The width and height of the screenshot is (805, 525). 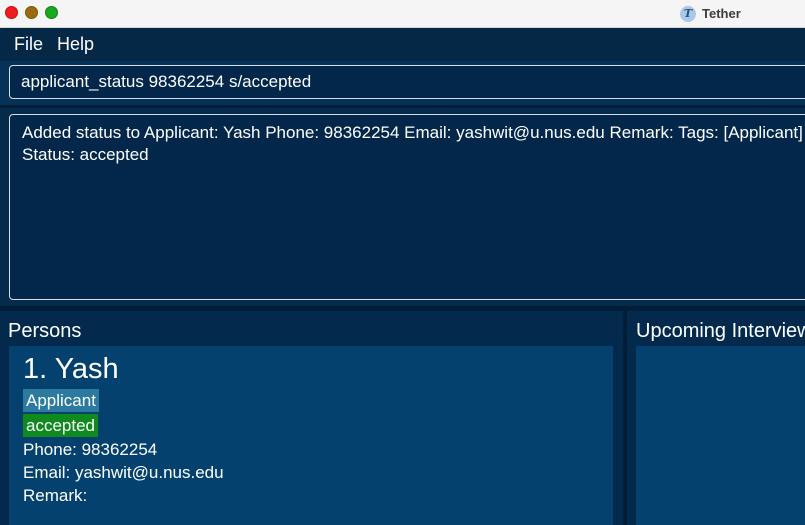 What do you see at coordinates (90, 449) in the screenshot?
I see `person-phone: Phone: 98362254` at bounding box center [90, 449].